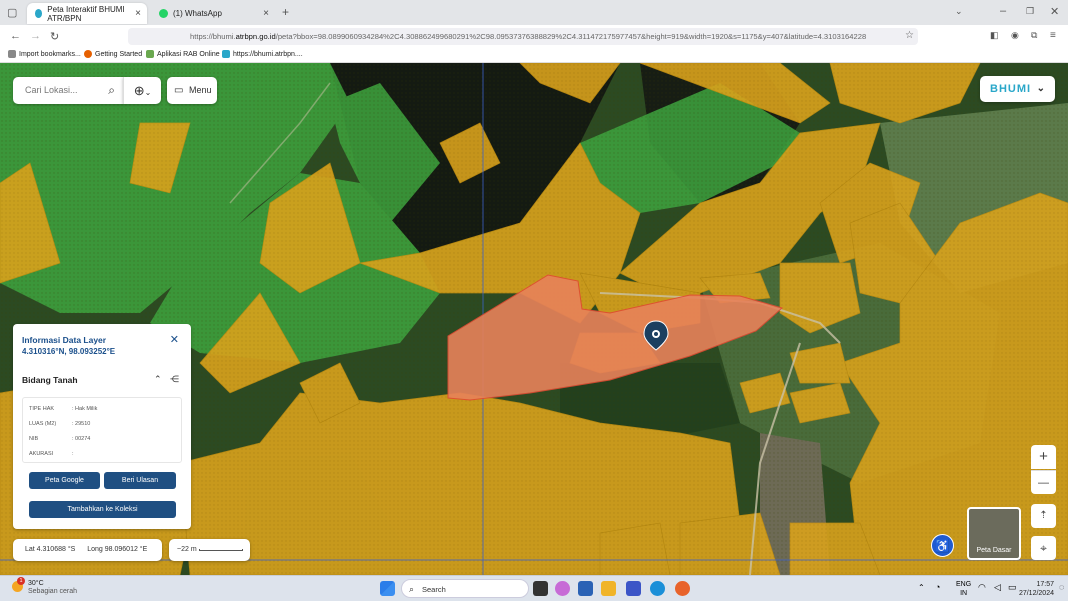 Image resolution: width=1068 pixels, height=601 pixels. What do you see at coordinates (21, 581) in the screenshot?
I see `notification-badge: 1` at bounding box center [21, 581].